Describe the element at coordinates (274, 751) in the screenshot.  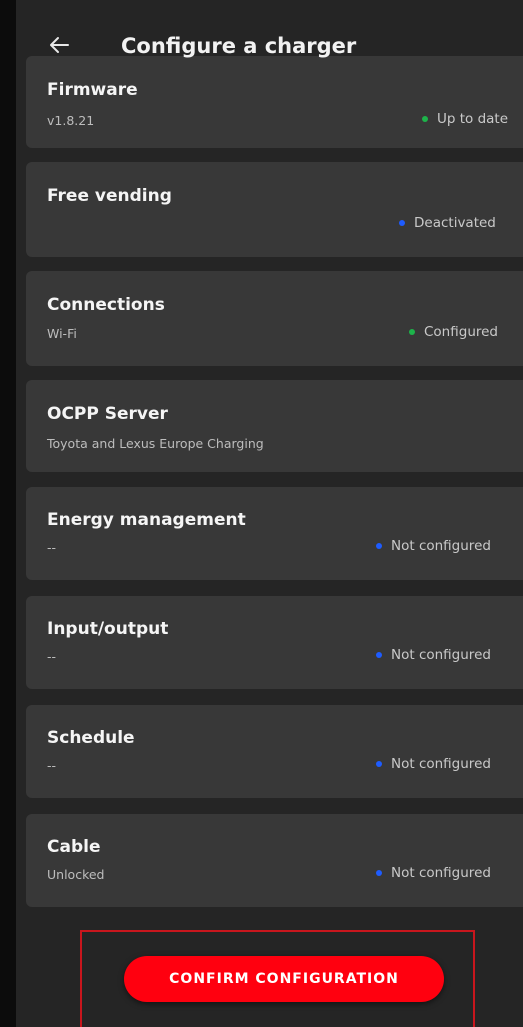
I see `schedule-card: Schedule -- Not configured` at that location.